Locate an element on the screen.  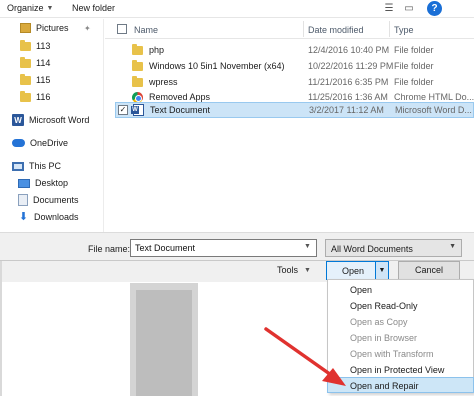
nav-item-label: Downloads is located at coordinates (56, 217).